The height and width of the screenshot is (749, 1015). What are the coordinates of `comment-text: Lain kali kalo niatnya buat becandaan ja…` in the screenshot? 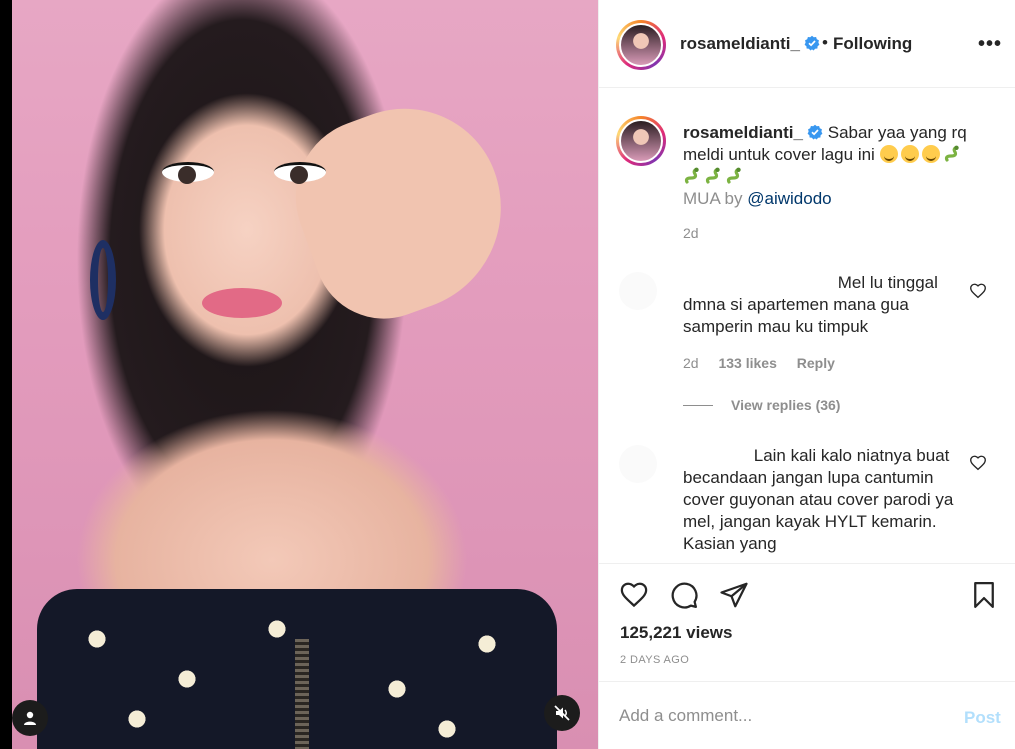 It's located at (818, 499).